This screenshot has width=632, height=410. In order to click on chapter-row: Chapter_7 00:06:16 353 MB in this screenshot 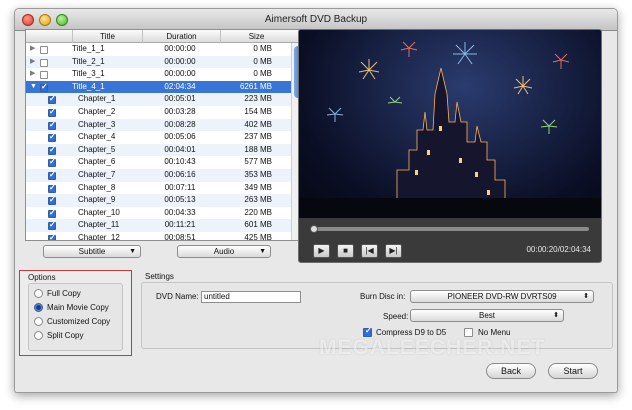, I will do `click(159, 175)`.